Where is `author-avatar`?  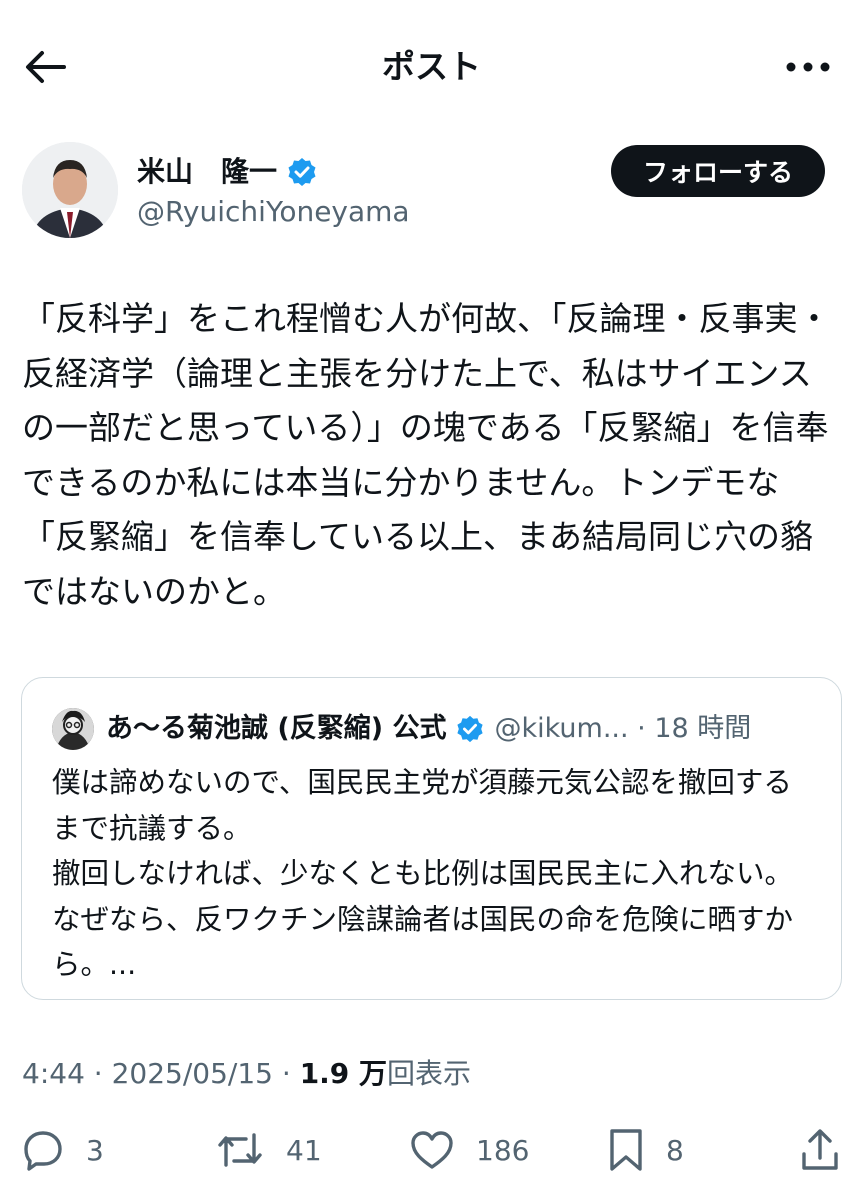
author-avatar is located at coordinates (70, 190).